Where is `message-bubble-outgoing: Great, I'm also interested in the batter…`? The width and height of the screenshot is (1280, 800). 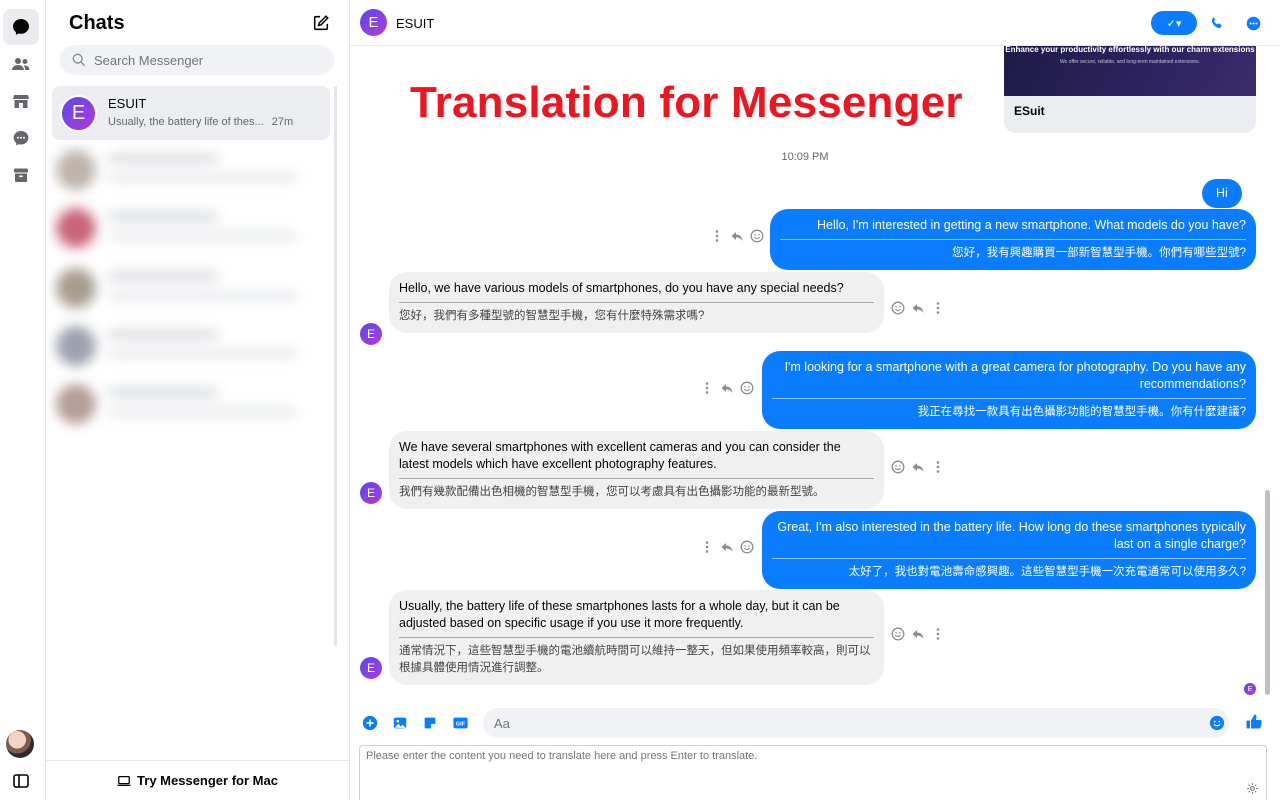 message-bubble-outgoing: Great, I'm also interested in the batter… is located at coordinates (1009, 550).